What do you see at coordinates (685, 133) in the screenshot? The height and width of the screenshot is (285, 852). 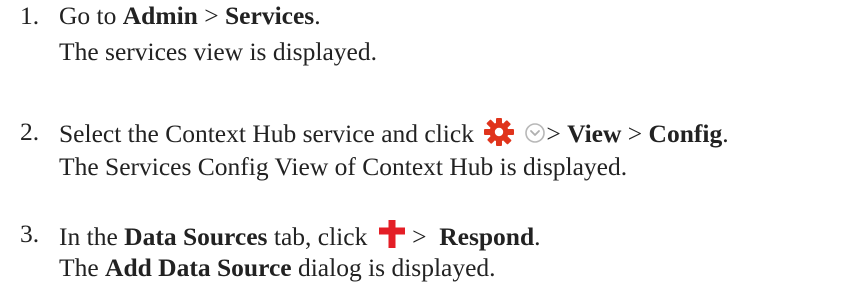 I see `menu-config: Config` at bounding box center [685, 133].